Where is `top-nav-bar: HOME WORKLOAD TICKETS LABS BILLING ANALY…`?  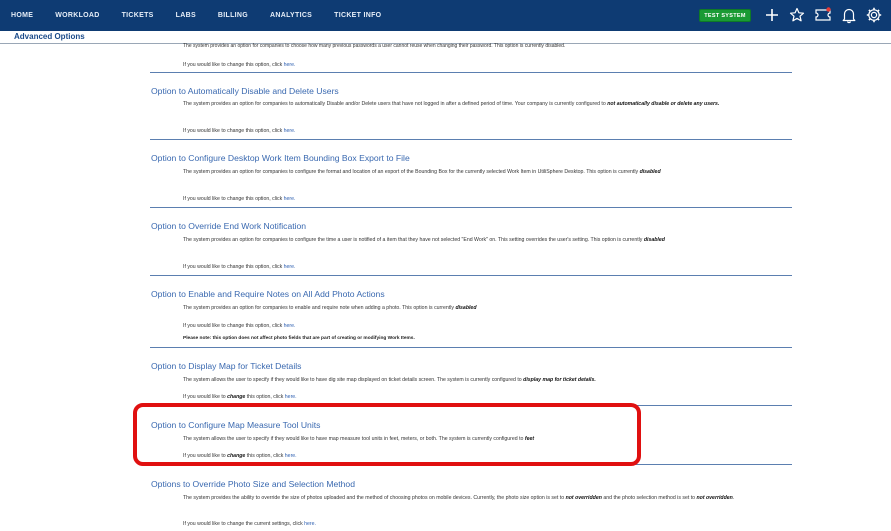 top-nav-bar: HOME WORKLOAD TICKETS LABS BILLING ANALY… is located at coordinates (445, 15).